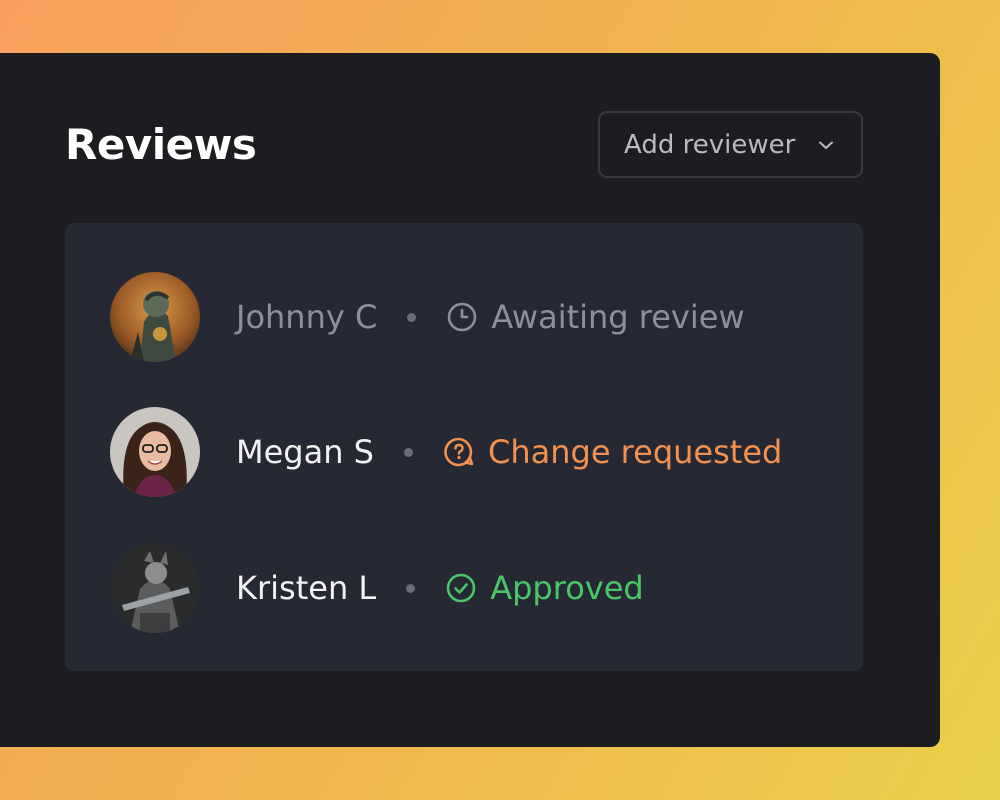 Image resolution: width=1000 pixels, height=800 pixels. I want to click on status-badge: Approved, so click(544, 588).